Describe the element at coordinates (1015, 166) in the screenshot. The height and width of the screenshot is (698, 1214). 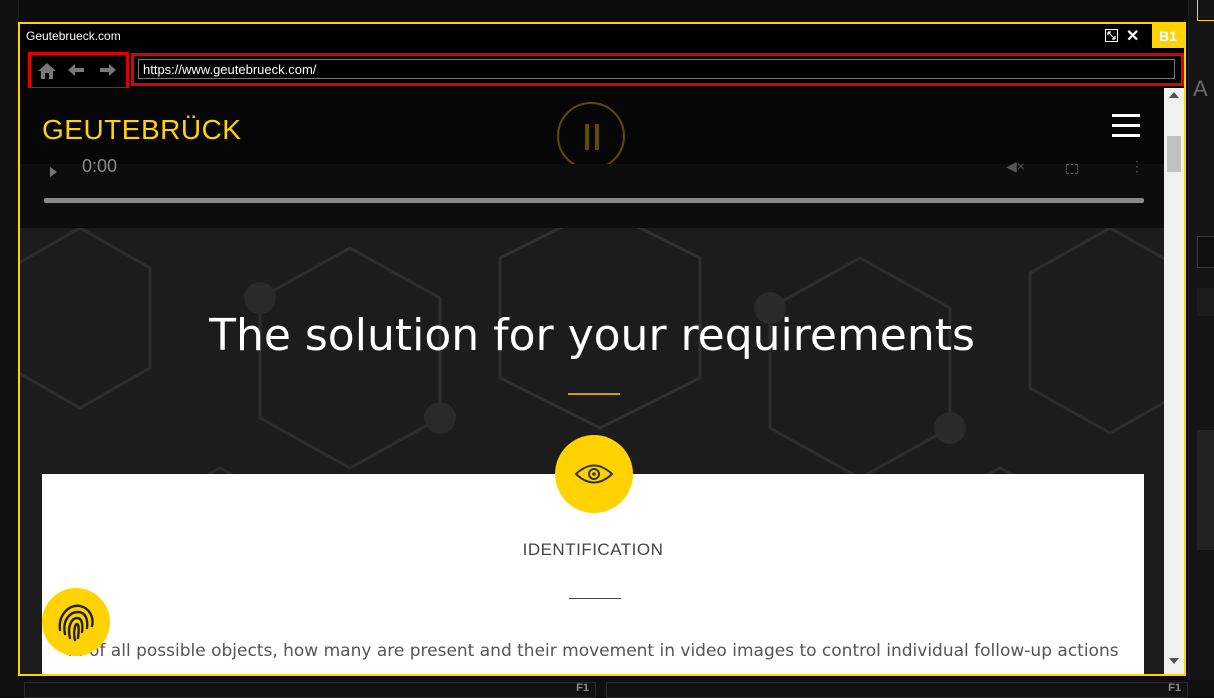
I see `mute-icon: ◀×` at that location.